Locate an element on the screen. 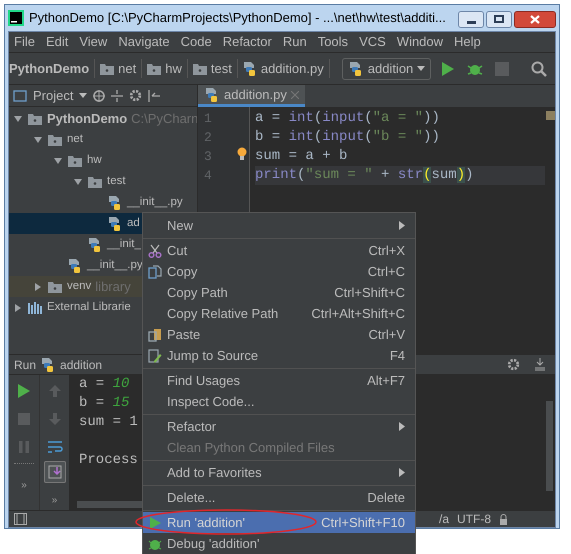  edit-pencil-icon is located at coordinates (155, 355).